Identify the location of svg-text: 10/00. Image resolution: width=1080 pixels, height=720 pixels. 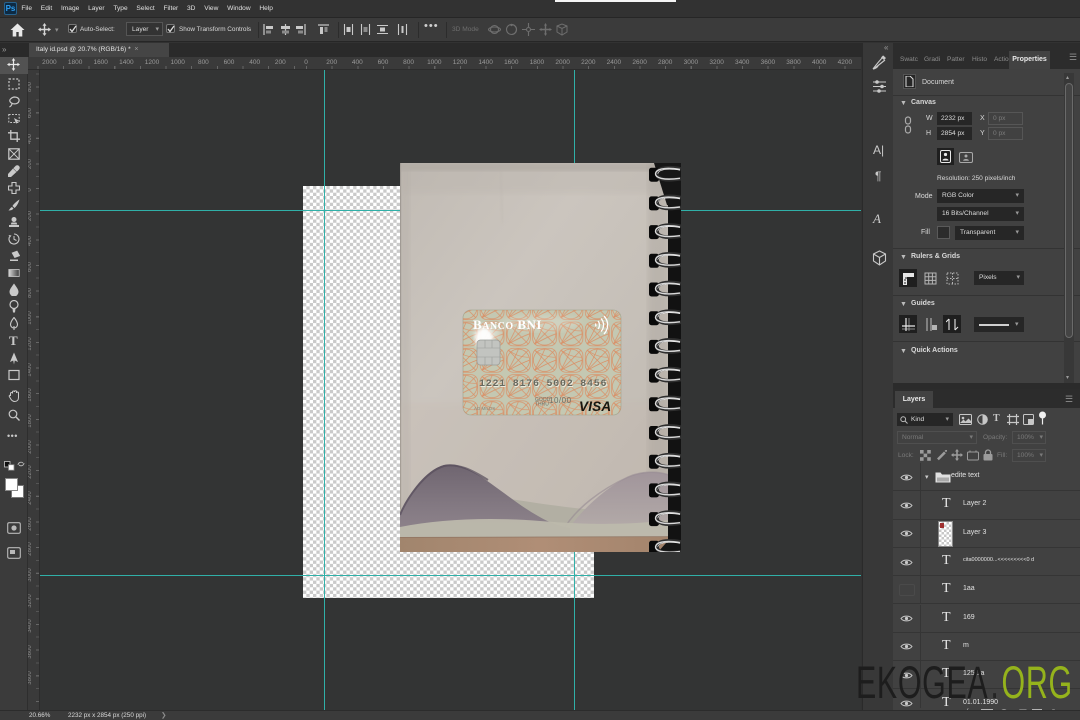
(560, 400).